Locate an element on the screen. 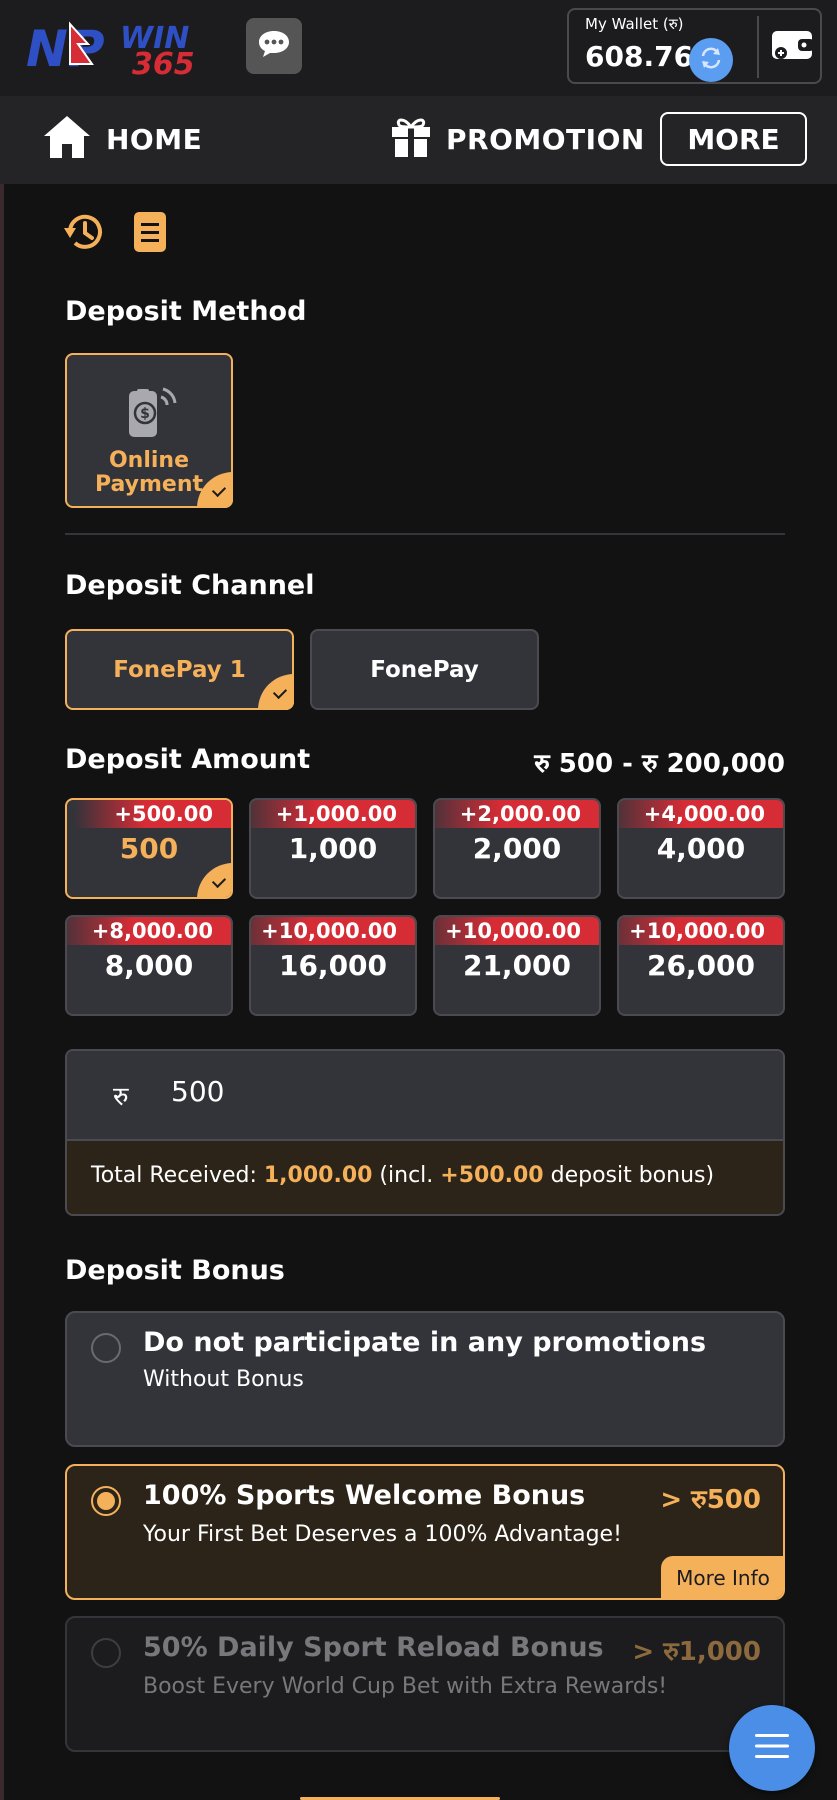 This screenshot has height=1800, width=837. channel-fonepay: FonePay is located at coordinates (424, 669).